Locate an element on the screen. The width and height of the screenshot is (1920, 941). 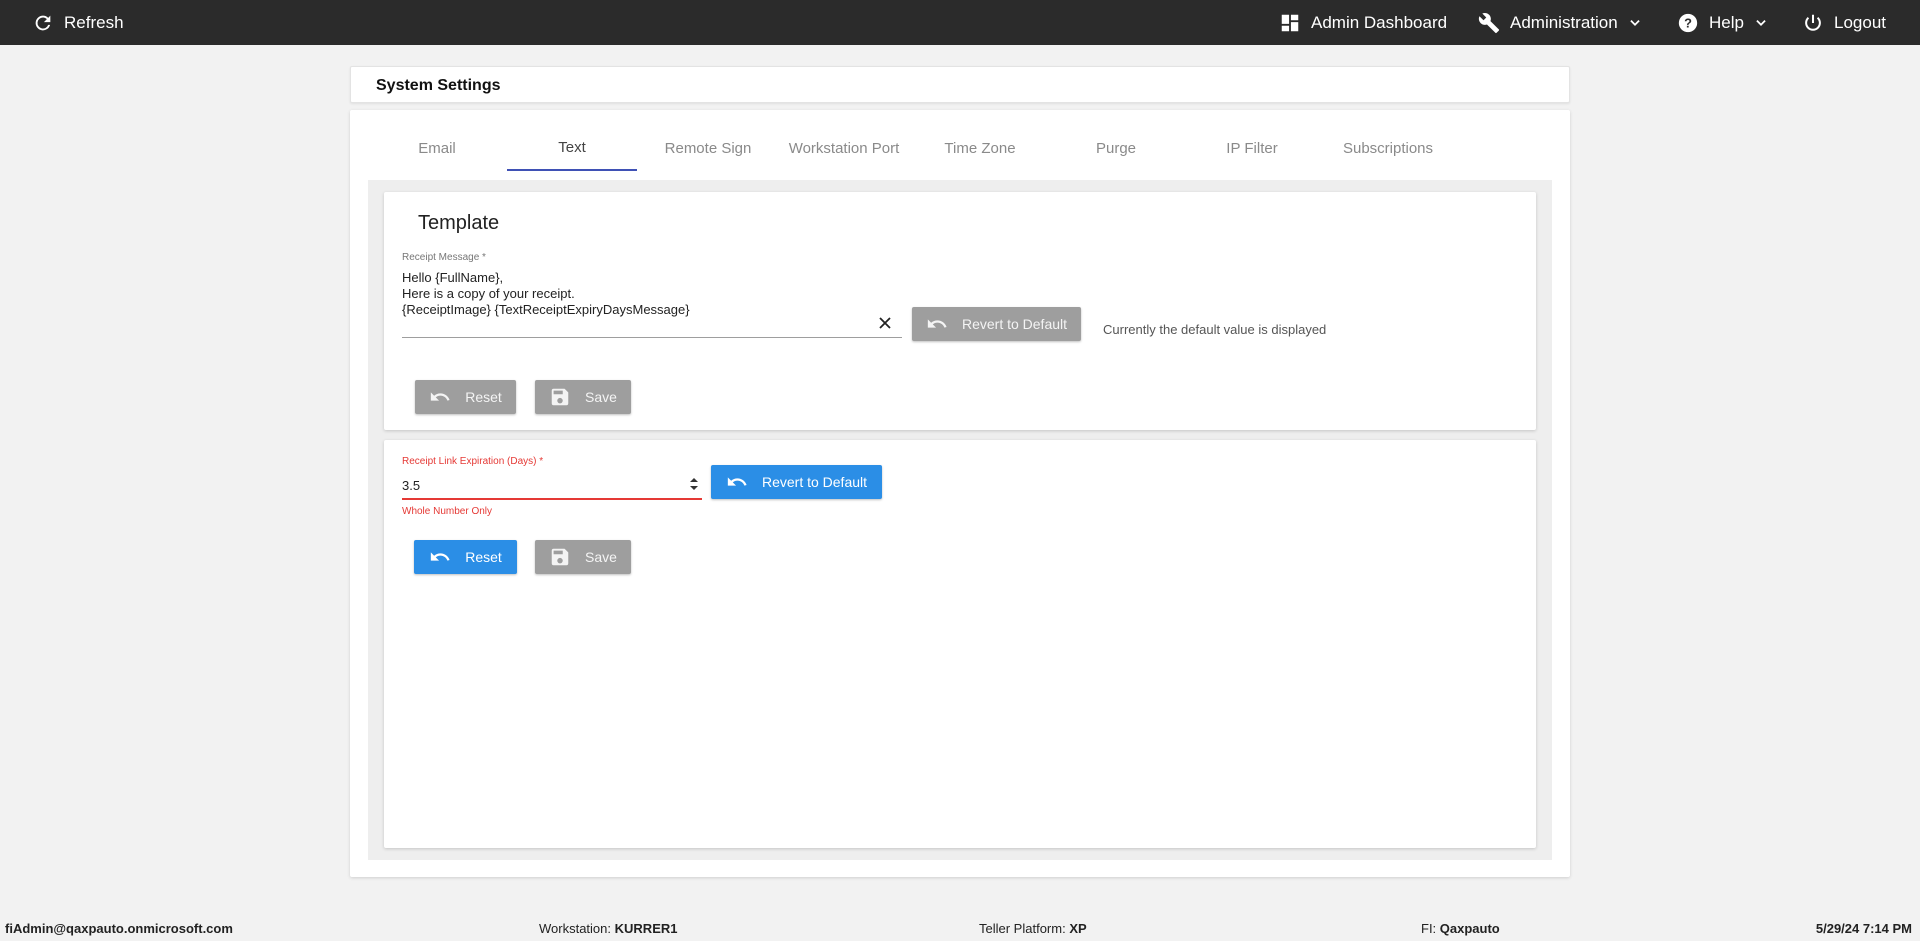
number-spinner-icon is located at coordinates (694, 484).